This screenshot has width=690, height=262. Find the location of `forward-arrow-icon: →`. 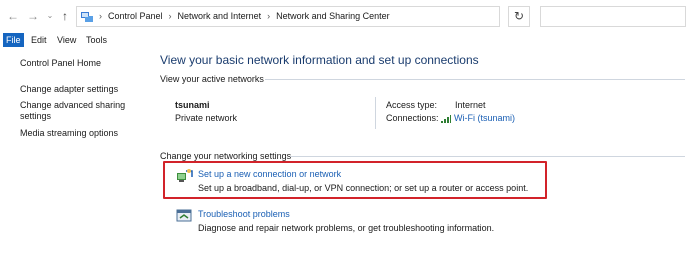

forward-arrow-icon: → is located at coordinates (33, 16).